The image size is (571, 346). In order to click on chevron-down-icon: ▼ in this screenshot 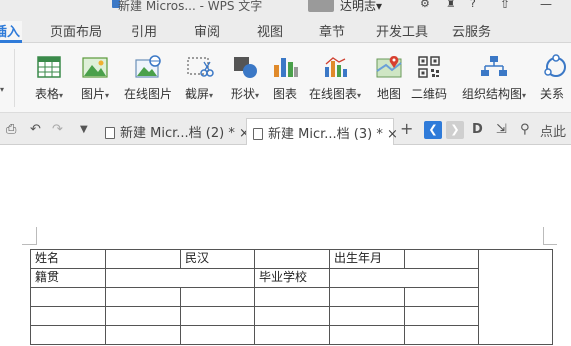, I will do `click(84, 129)`.